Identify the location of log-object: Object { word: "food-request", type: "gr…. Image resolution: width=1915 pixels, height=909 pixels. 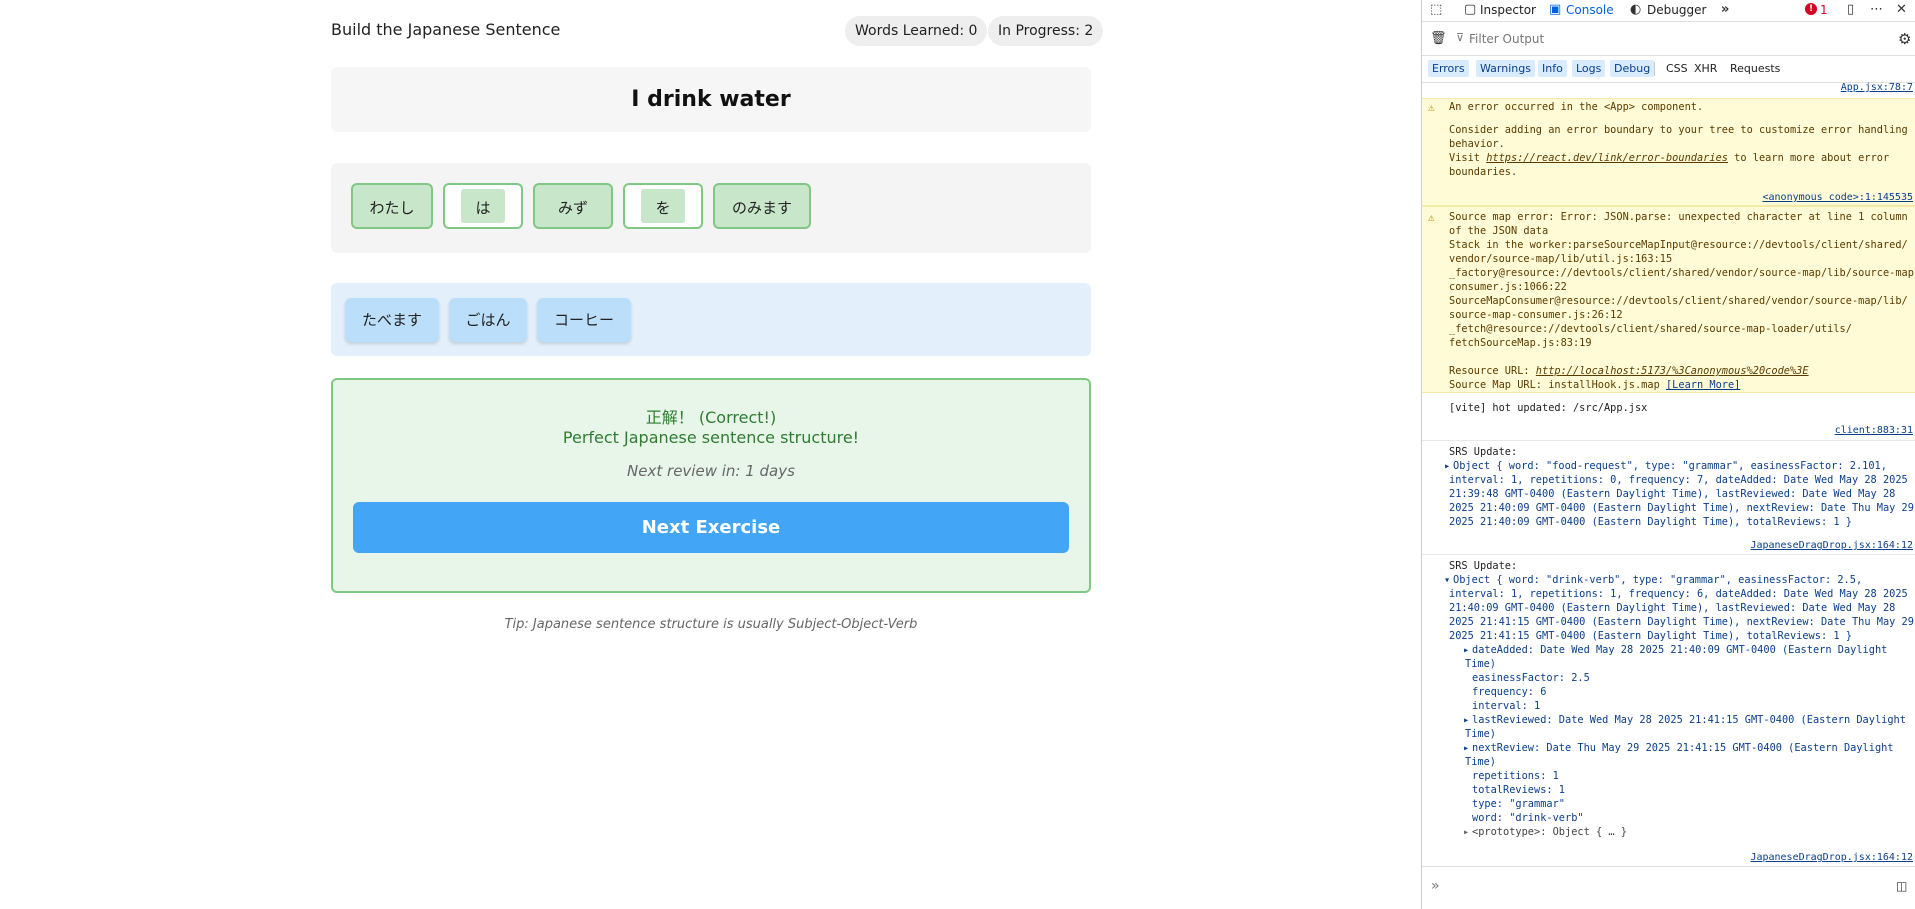
(1670, 466).